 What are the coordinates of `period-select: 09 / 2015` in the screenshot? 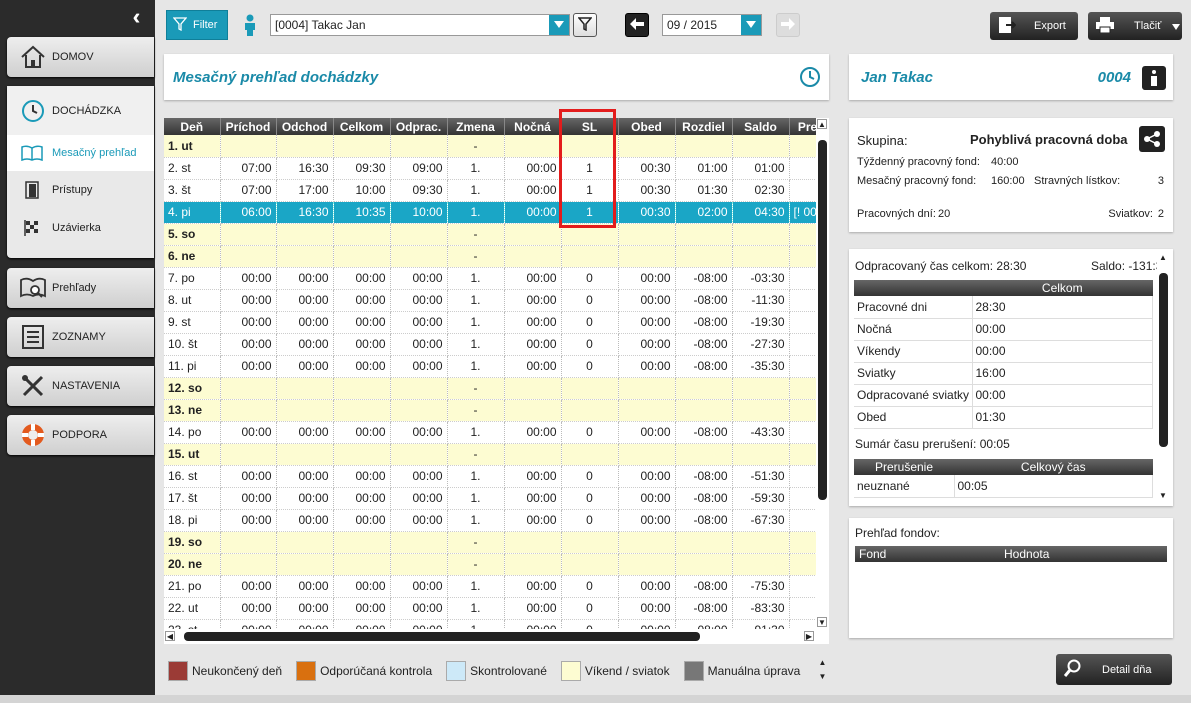 It's located at (712, 25).